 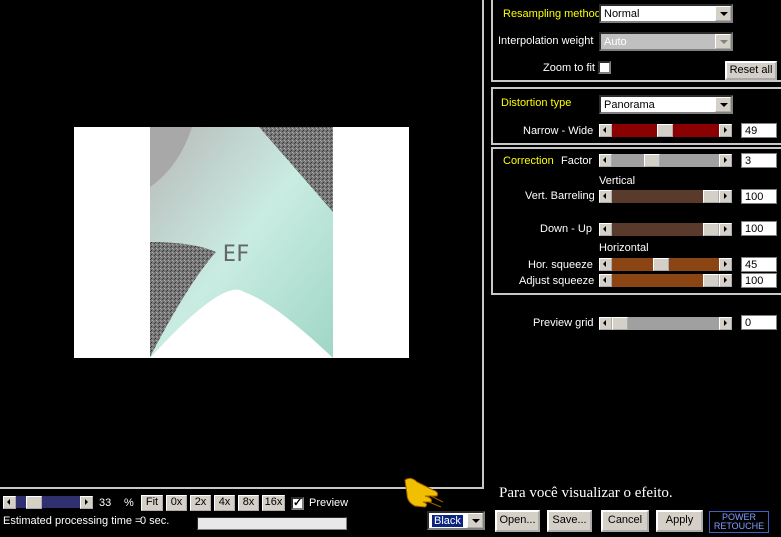 I want to click on correction-panel, so click(x=636, y=221).